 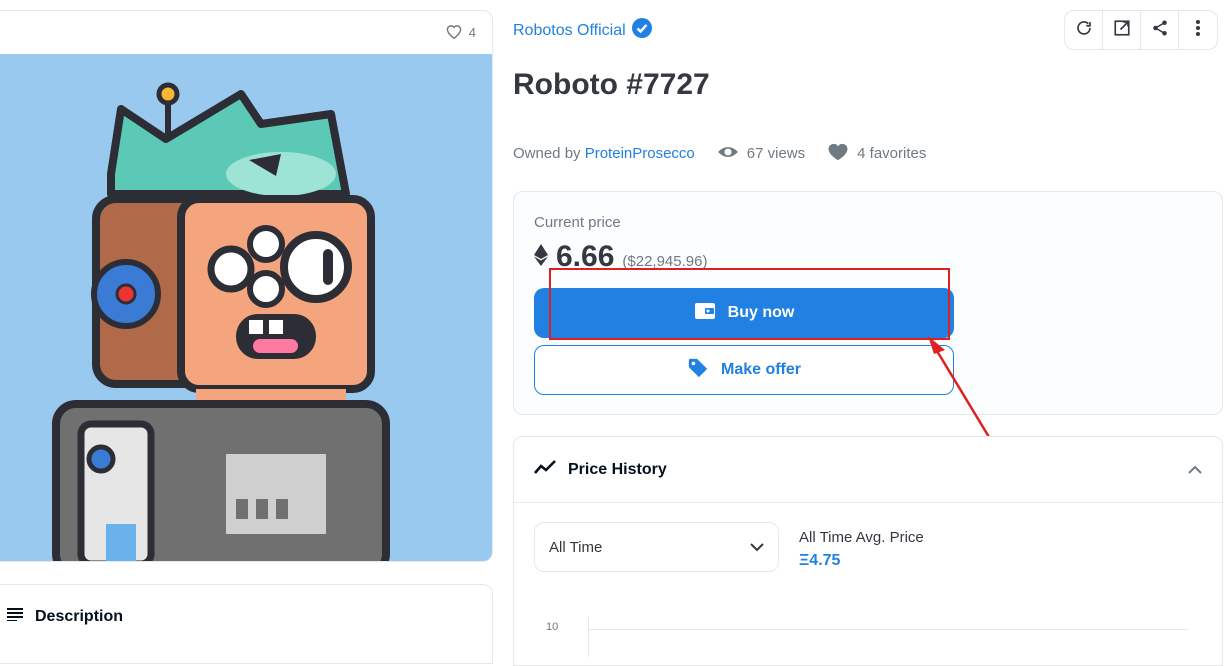 I want to click on owned-by-label: Owned by, so click(x=547, y=153).